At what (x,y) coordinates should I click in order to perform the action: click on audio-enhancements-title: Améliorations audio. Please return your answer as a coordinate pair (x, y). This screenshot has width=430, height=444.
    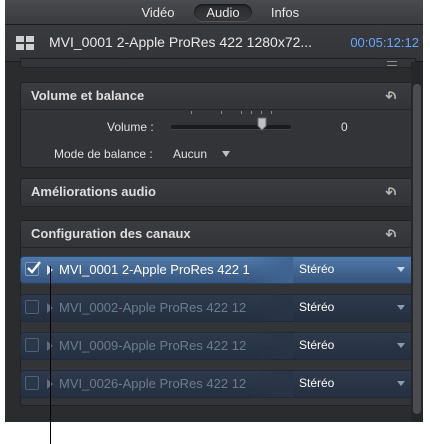
    Looking at the image, I should click on (93, 191).